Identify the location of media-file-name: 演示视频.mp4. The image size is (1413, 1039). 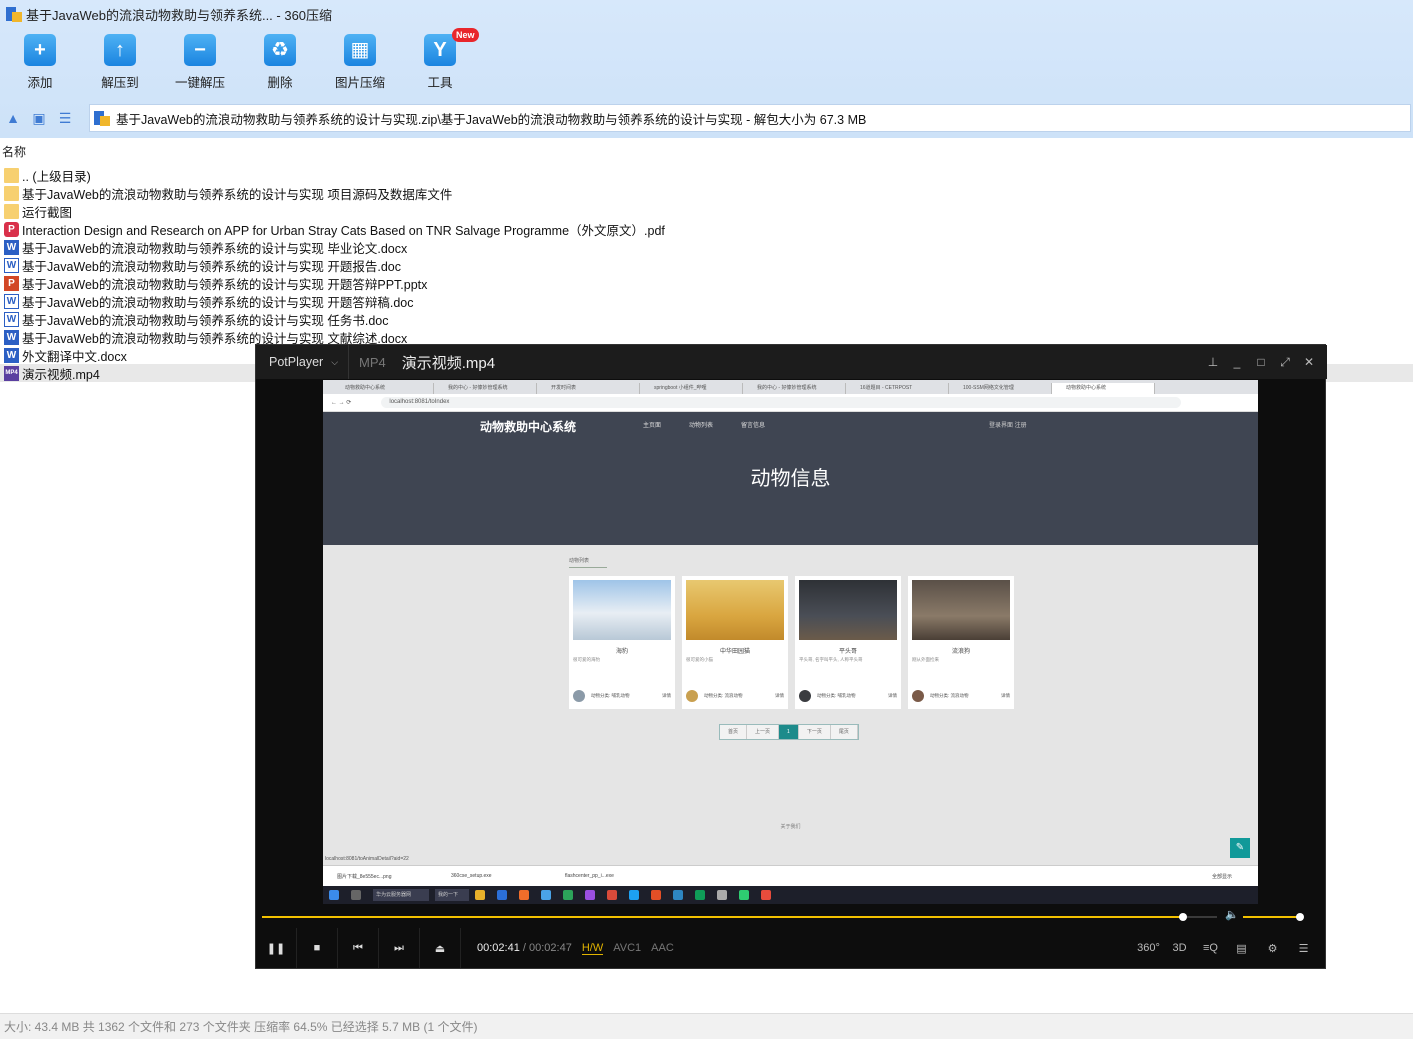
(448, 363).